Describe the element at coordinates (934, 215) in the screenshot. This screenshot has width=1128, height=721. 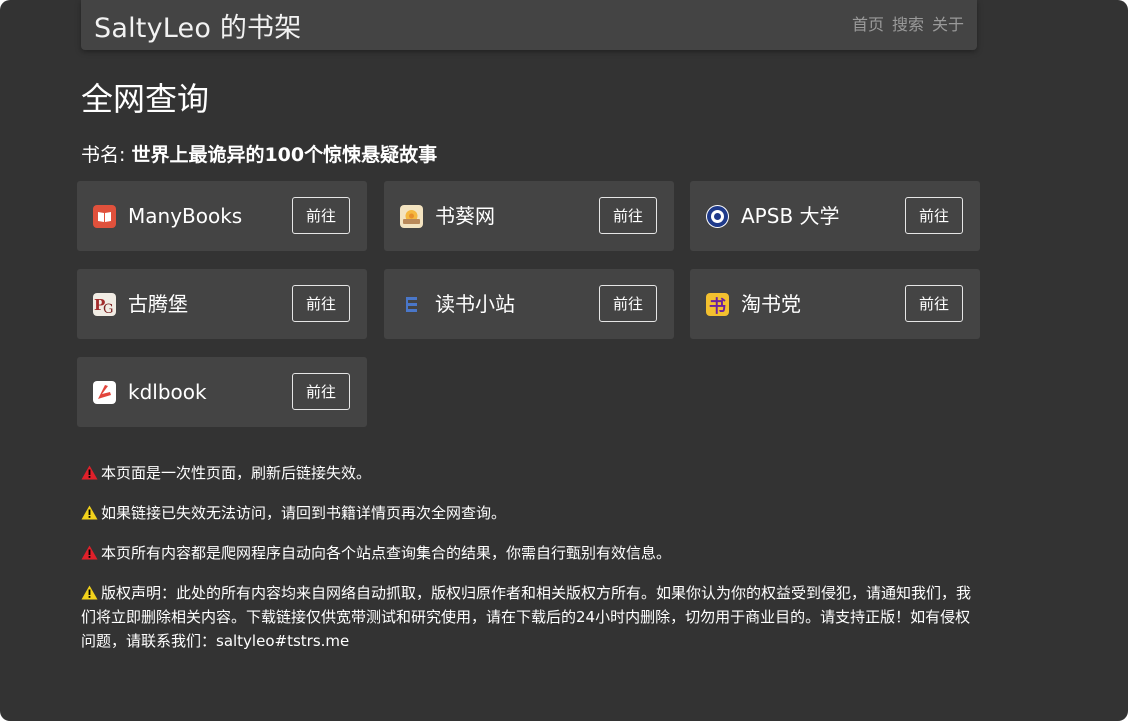
I see `go-button-apsb: 前往` at that location.